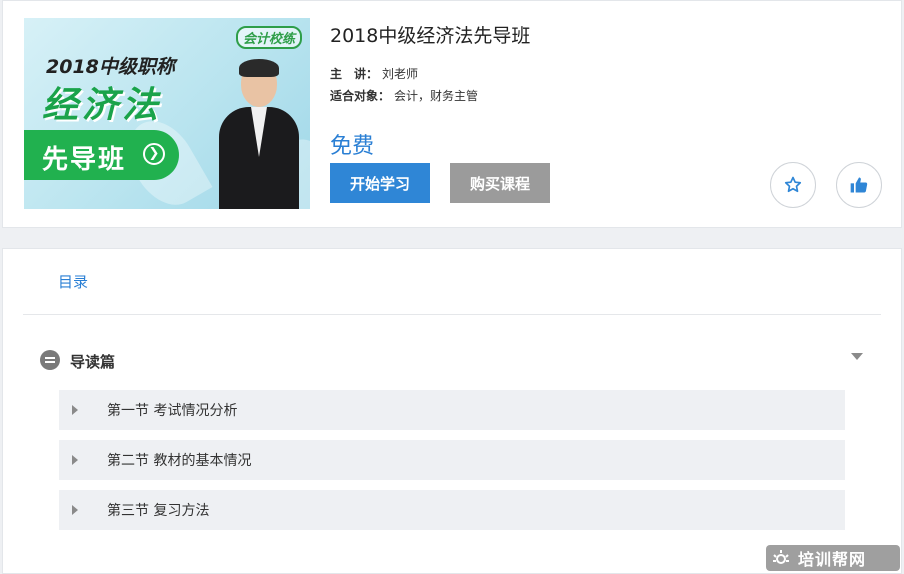 This screenshot has height=574, width=904. Describe the element at coordinates (352, 146) in the screenshot. I see `course-price: 免费` at that location.